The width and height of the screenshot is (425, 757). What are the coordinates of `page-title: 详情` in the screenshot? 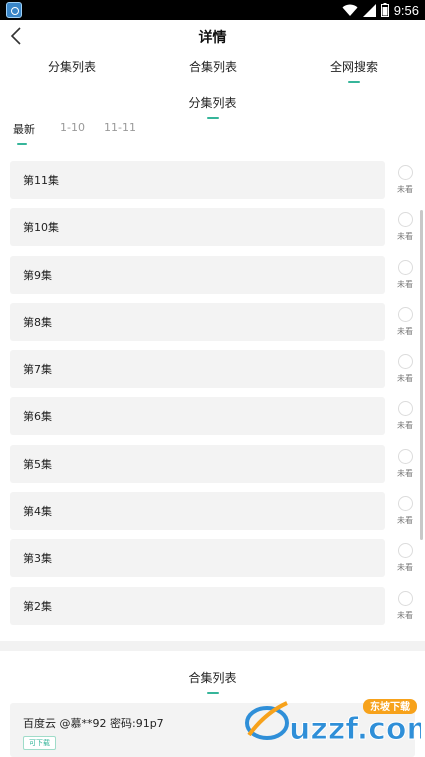 It's located at (212, 38).